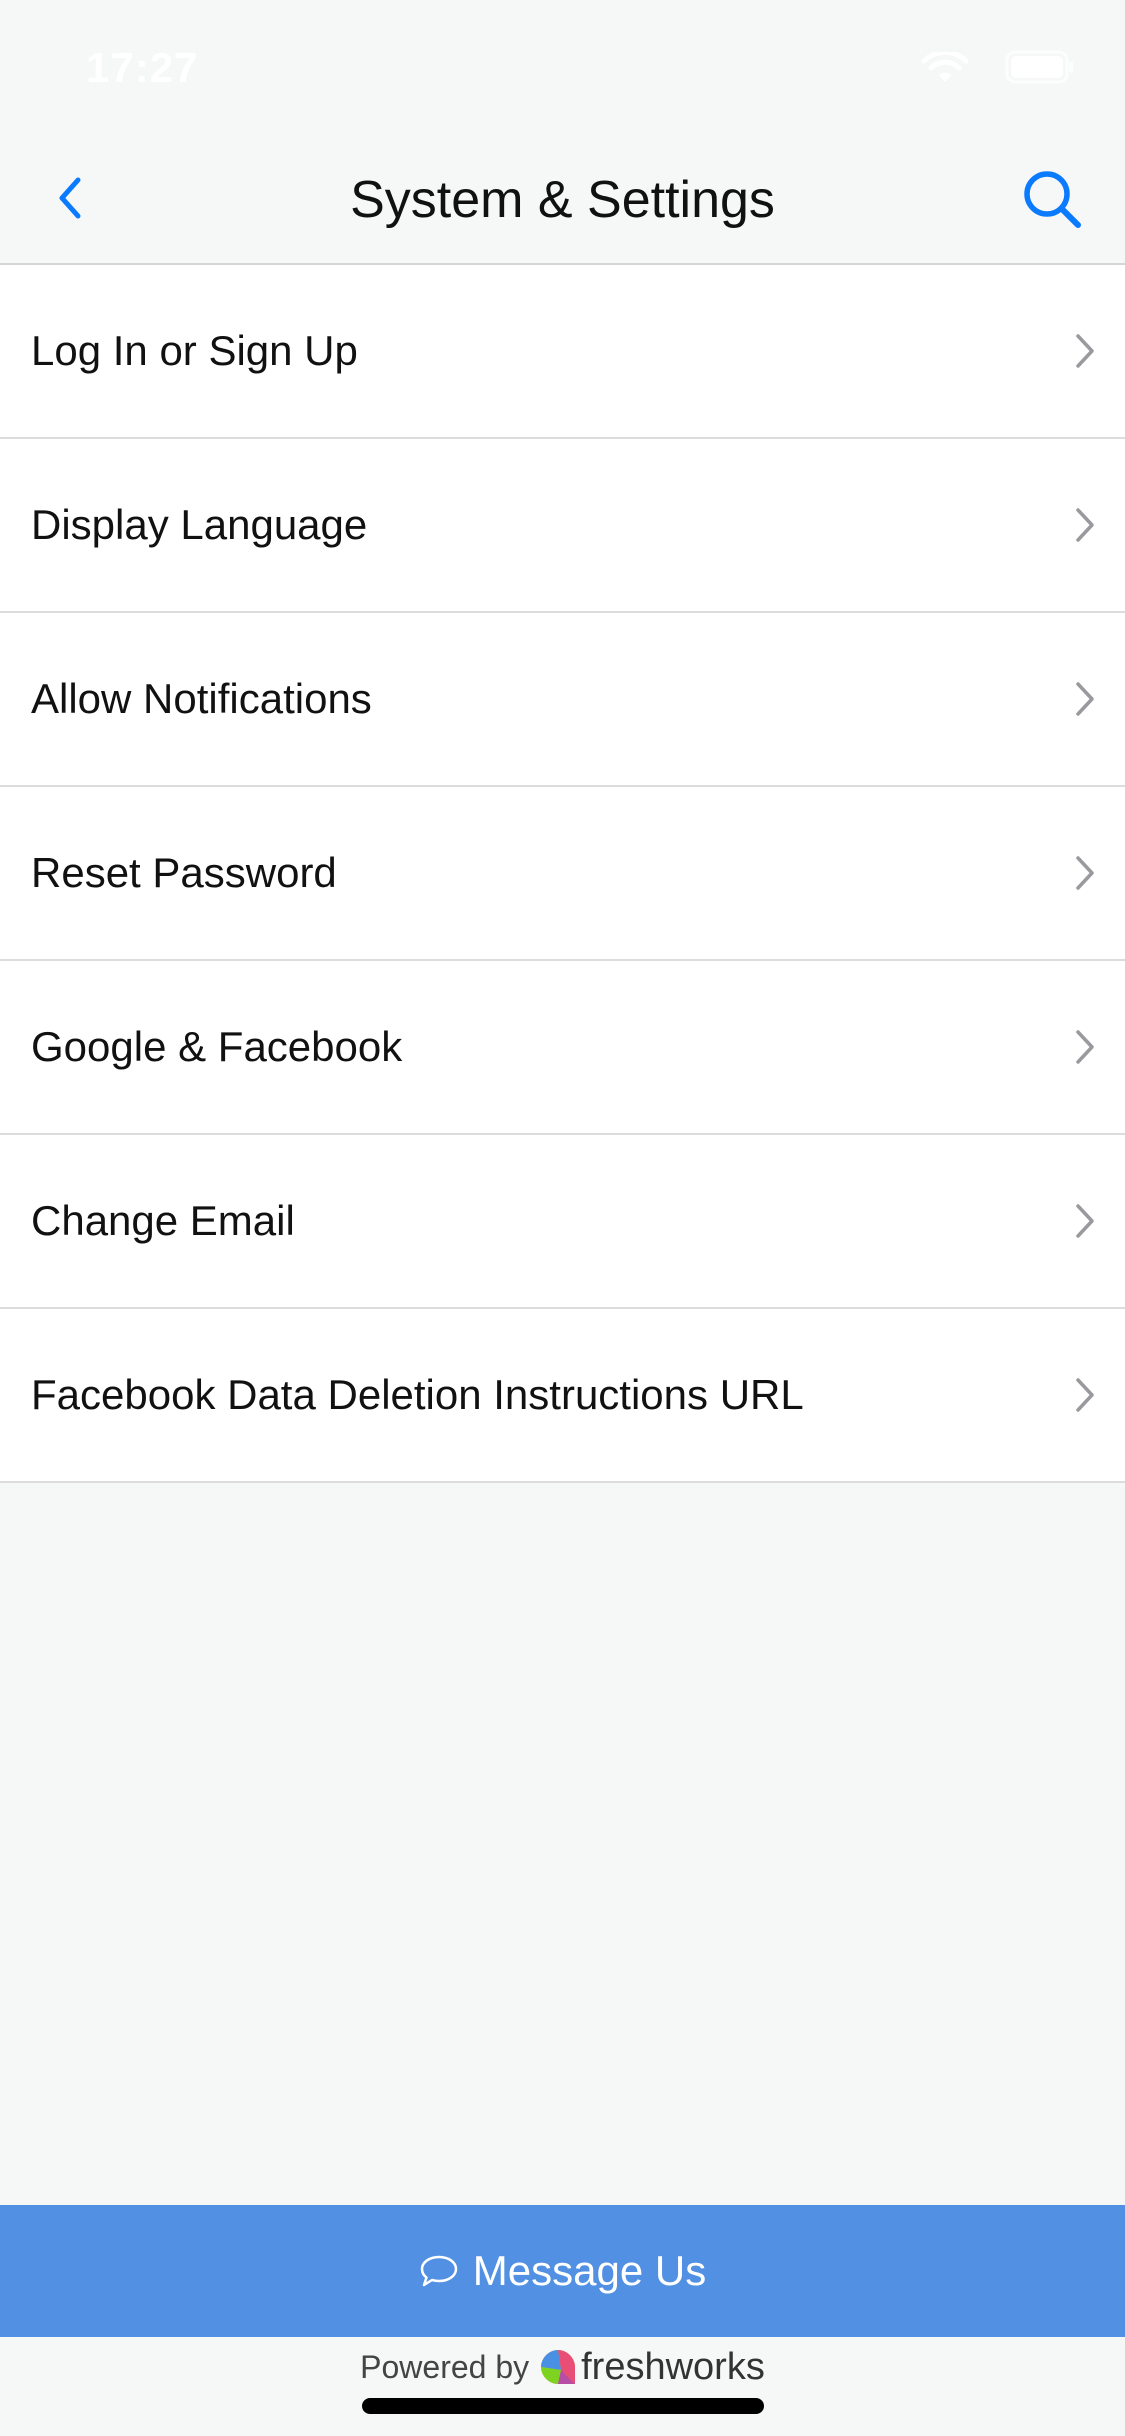 The image size is (1125, 2436). I want to click on settings-item-reset-password: Reset Password, so click(562, 874).